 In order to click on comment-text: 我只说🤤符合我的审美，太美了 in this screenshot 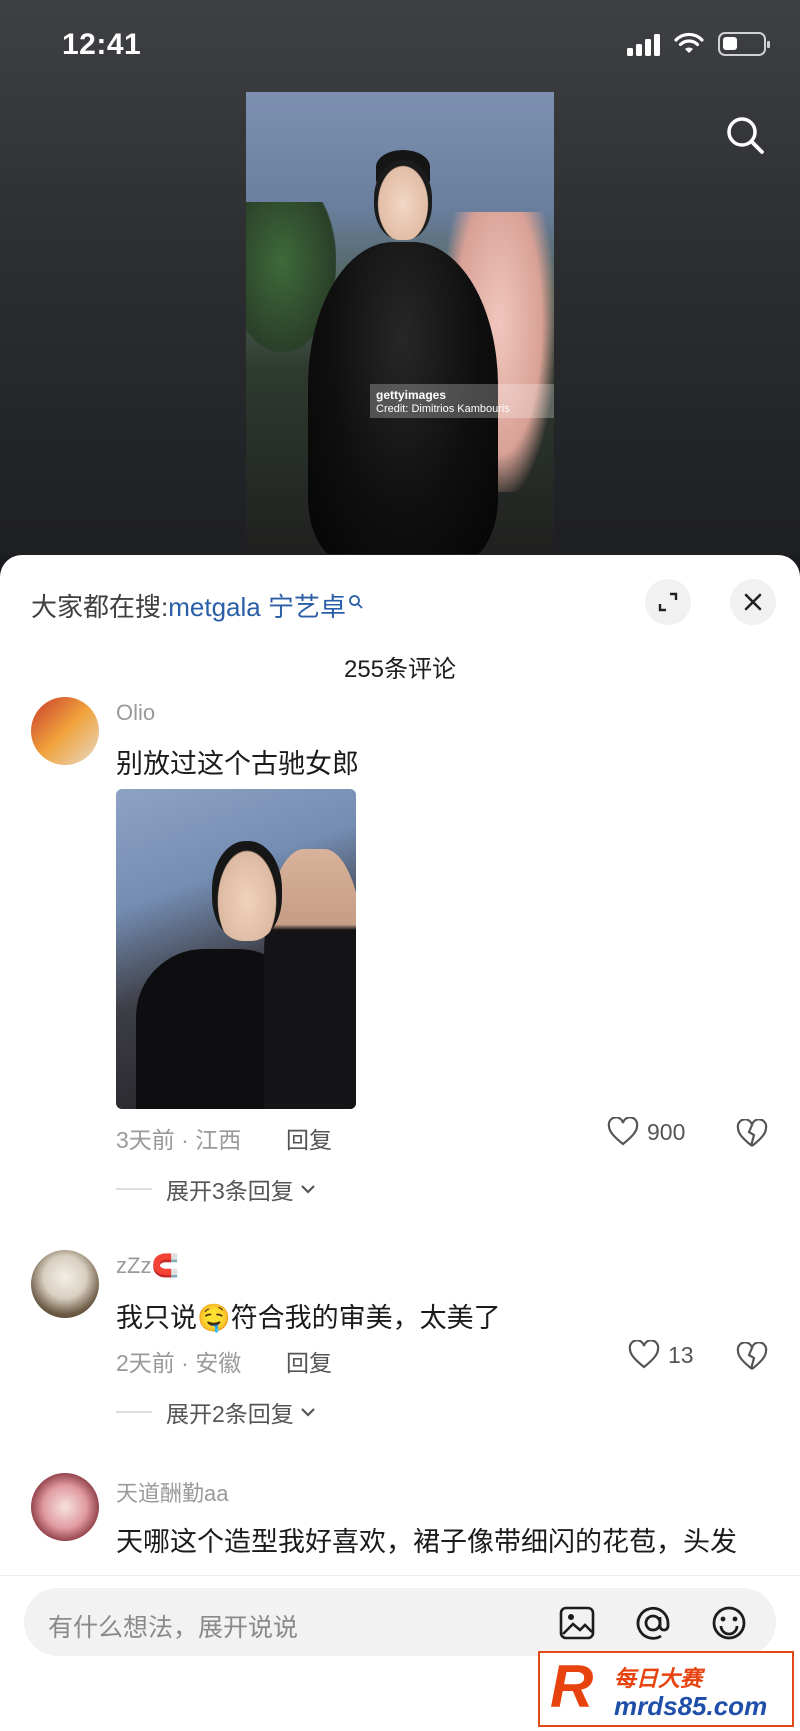, I will do `click(308, 1318)`.